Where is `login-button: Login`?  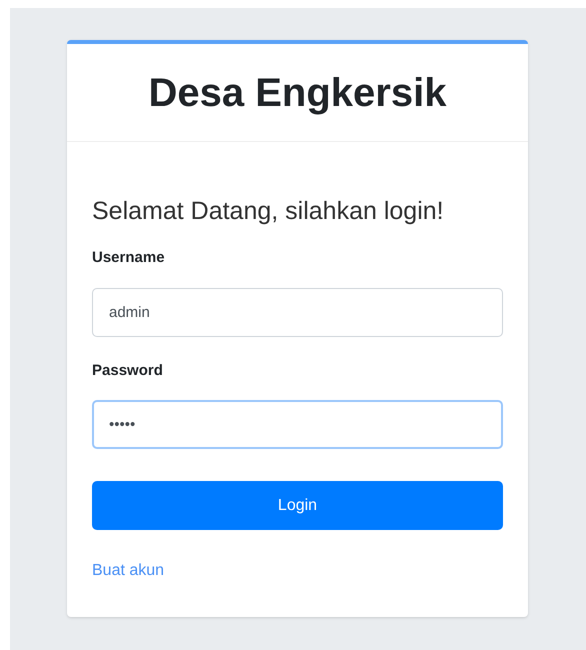
login-button: Login is located at coordinates (297, 505).